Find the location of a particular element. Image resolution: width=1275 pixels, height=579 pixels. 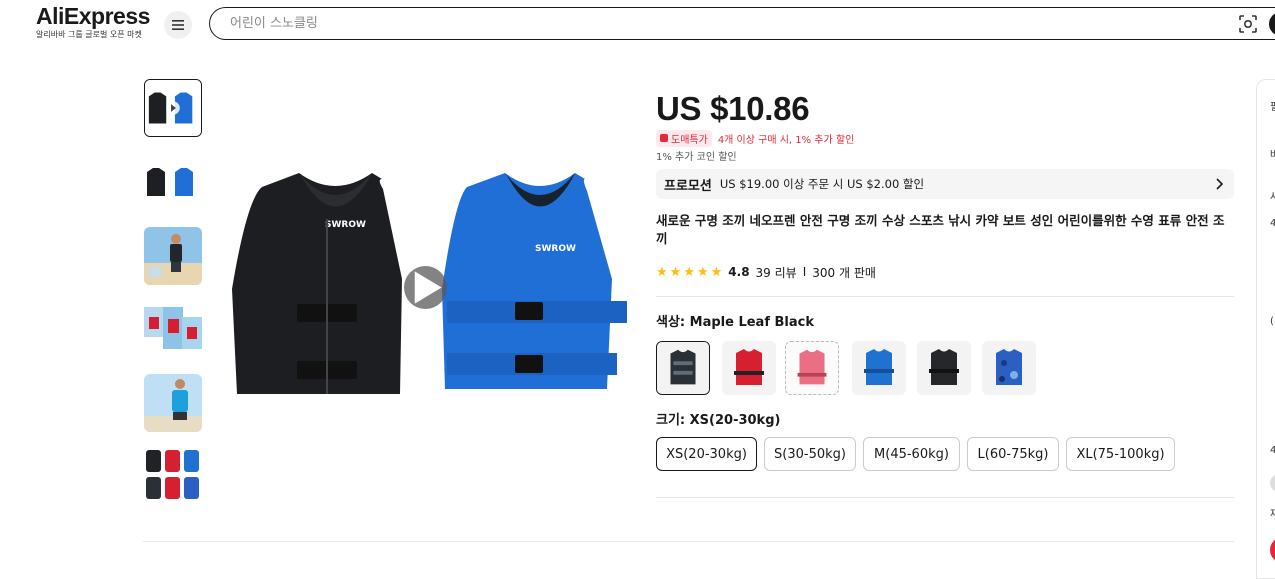

review-count-link: 39 리뷰 is located at coordinates (776, 272).